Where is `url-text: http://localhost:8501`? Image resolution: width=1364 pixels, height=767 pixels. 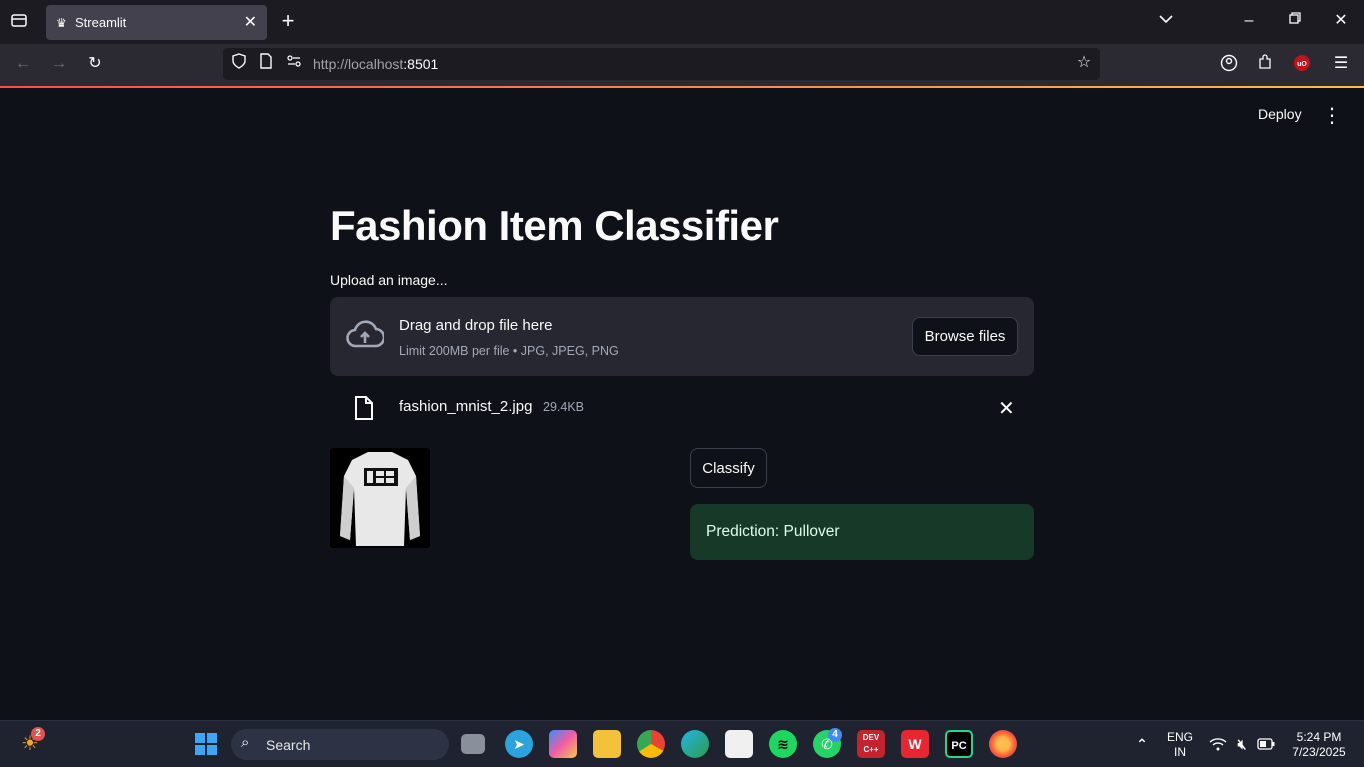
url-text: http://localhost:8501 is located at coordinates (375, 64).